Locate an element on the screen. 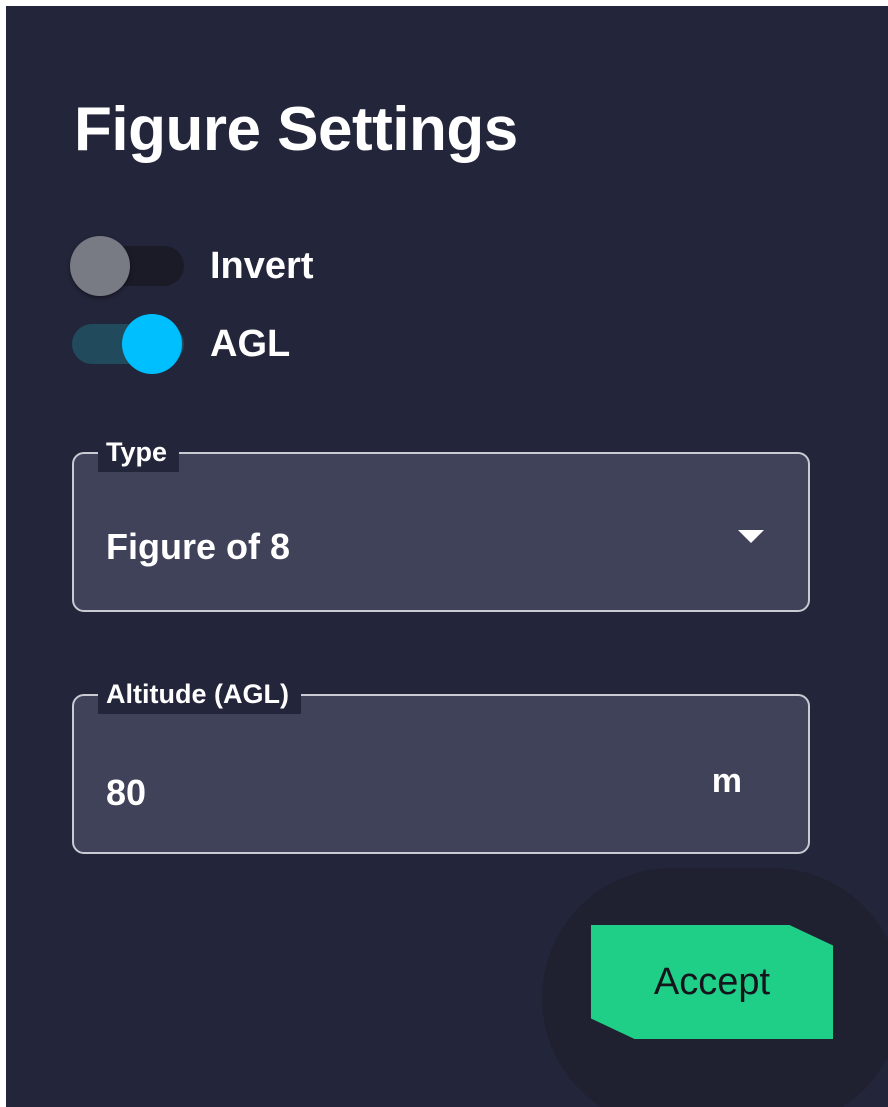 The image size is (888, 1107). agl-toggle is located at coordinates (129, 344).